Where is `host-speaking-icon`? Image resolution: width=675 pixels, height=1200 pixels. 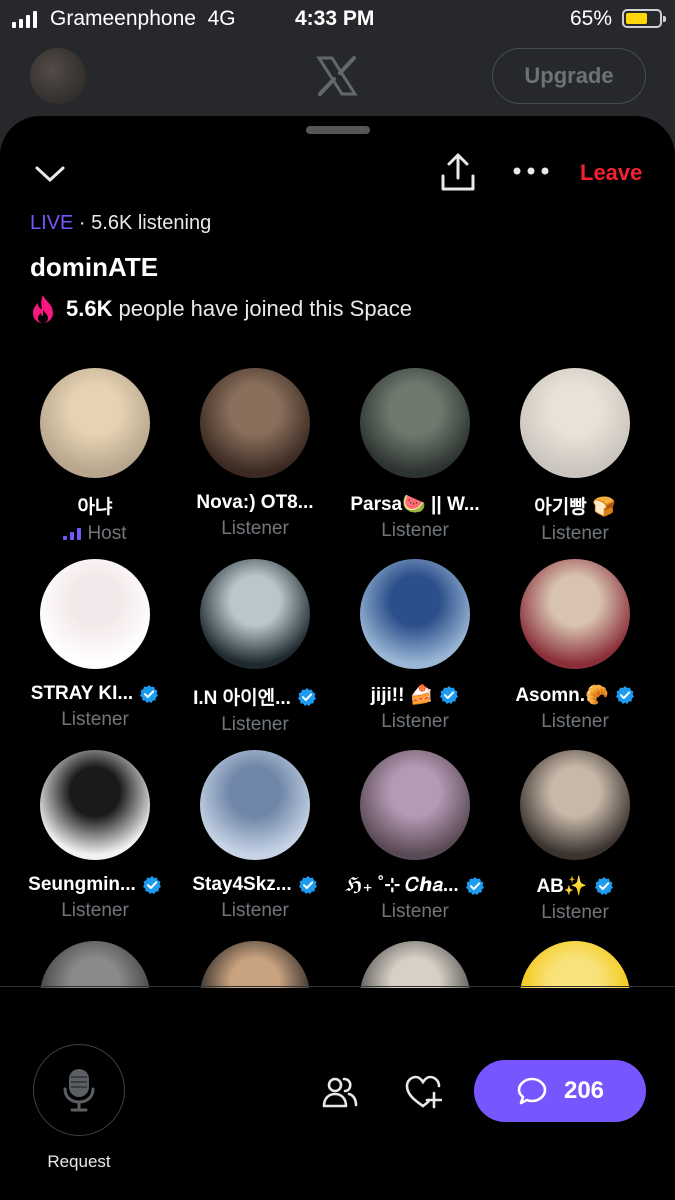 host-speaking-icon is located at coordinates (72, 534).